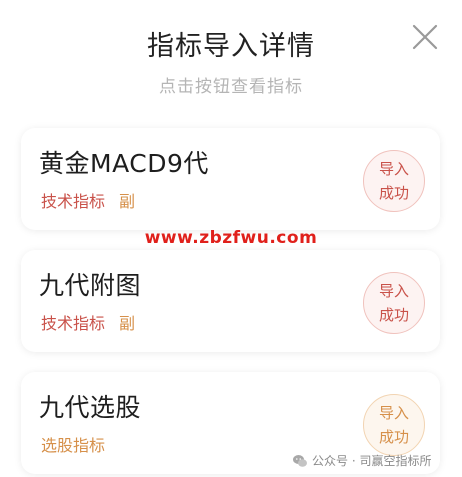  I want to click on indicator-tags: 选股指标, so click(73, 444).